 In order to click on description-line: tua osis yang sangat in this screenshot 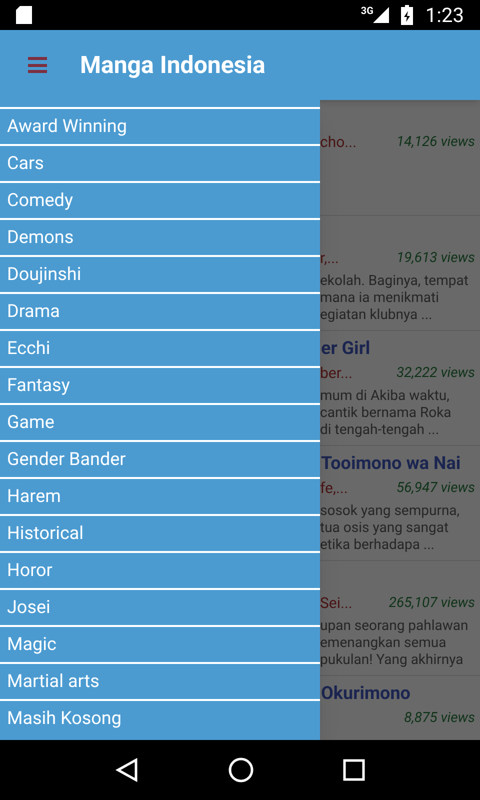, I will do `click(385, 528)`.